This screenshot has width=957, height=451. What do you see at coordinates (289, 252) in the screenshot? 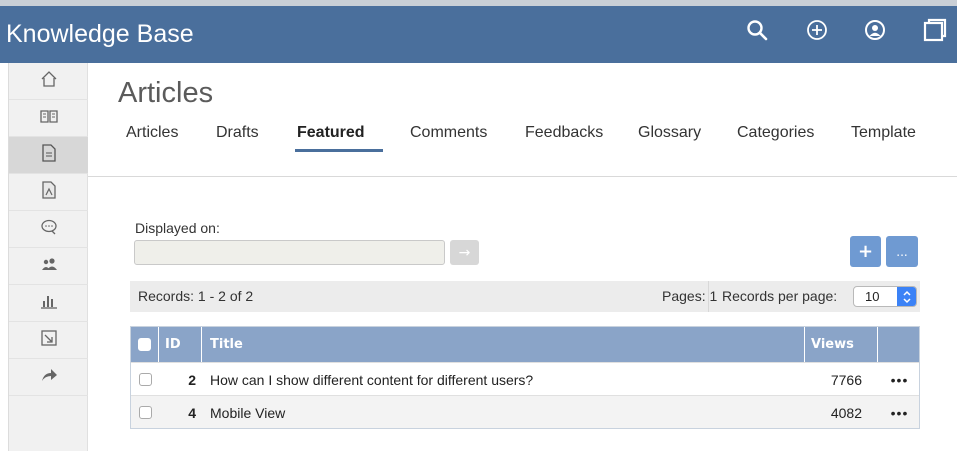
I see `displayed-on-input` at bounding box center [289, 252].